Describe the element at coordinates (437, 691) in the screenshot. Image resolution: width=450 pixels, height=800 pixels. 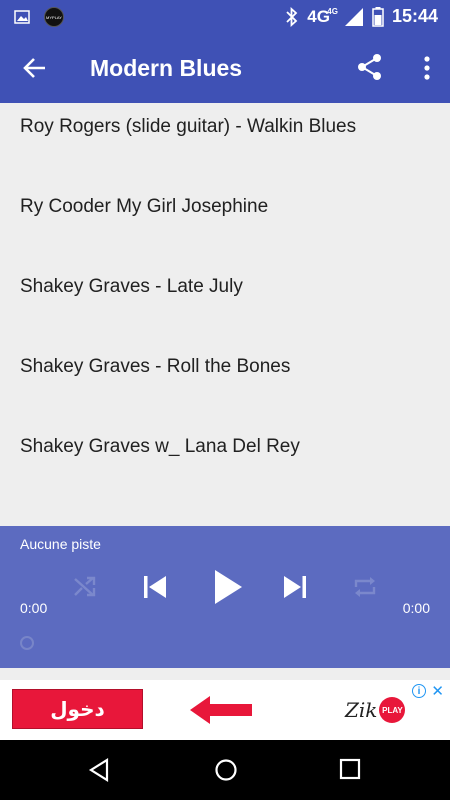
I see `ad-close-icon: ✕` at that location.